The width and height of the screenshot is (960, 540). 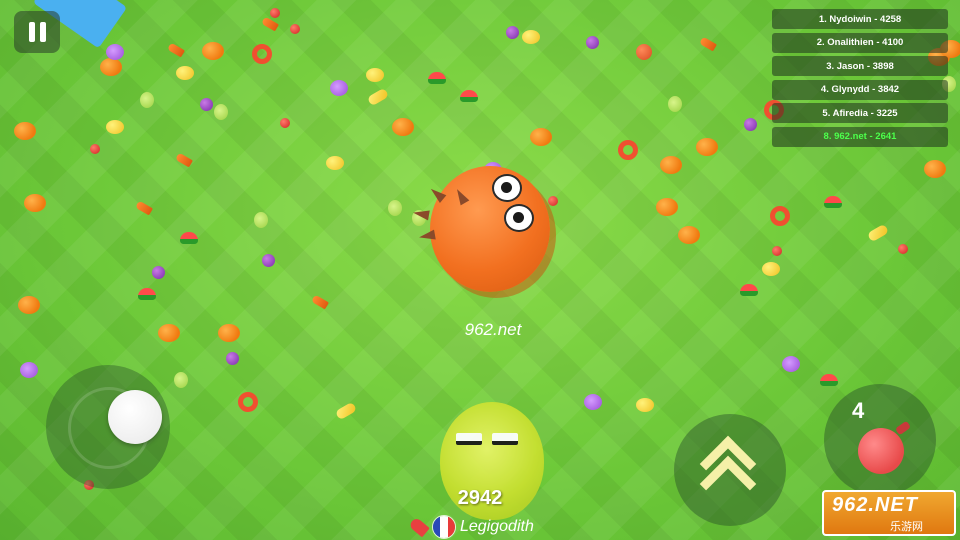 I want to click on joystick, so click(x=108, y=427).